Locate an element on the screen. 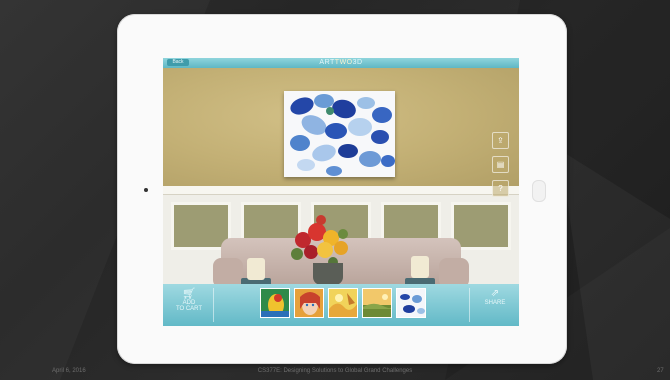 This screenshot has height=380, width=670. thumbnail-landscape is located at coordinates (377, 303).